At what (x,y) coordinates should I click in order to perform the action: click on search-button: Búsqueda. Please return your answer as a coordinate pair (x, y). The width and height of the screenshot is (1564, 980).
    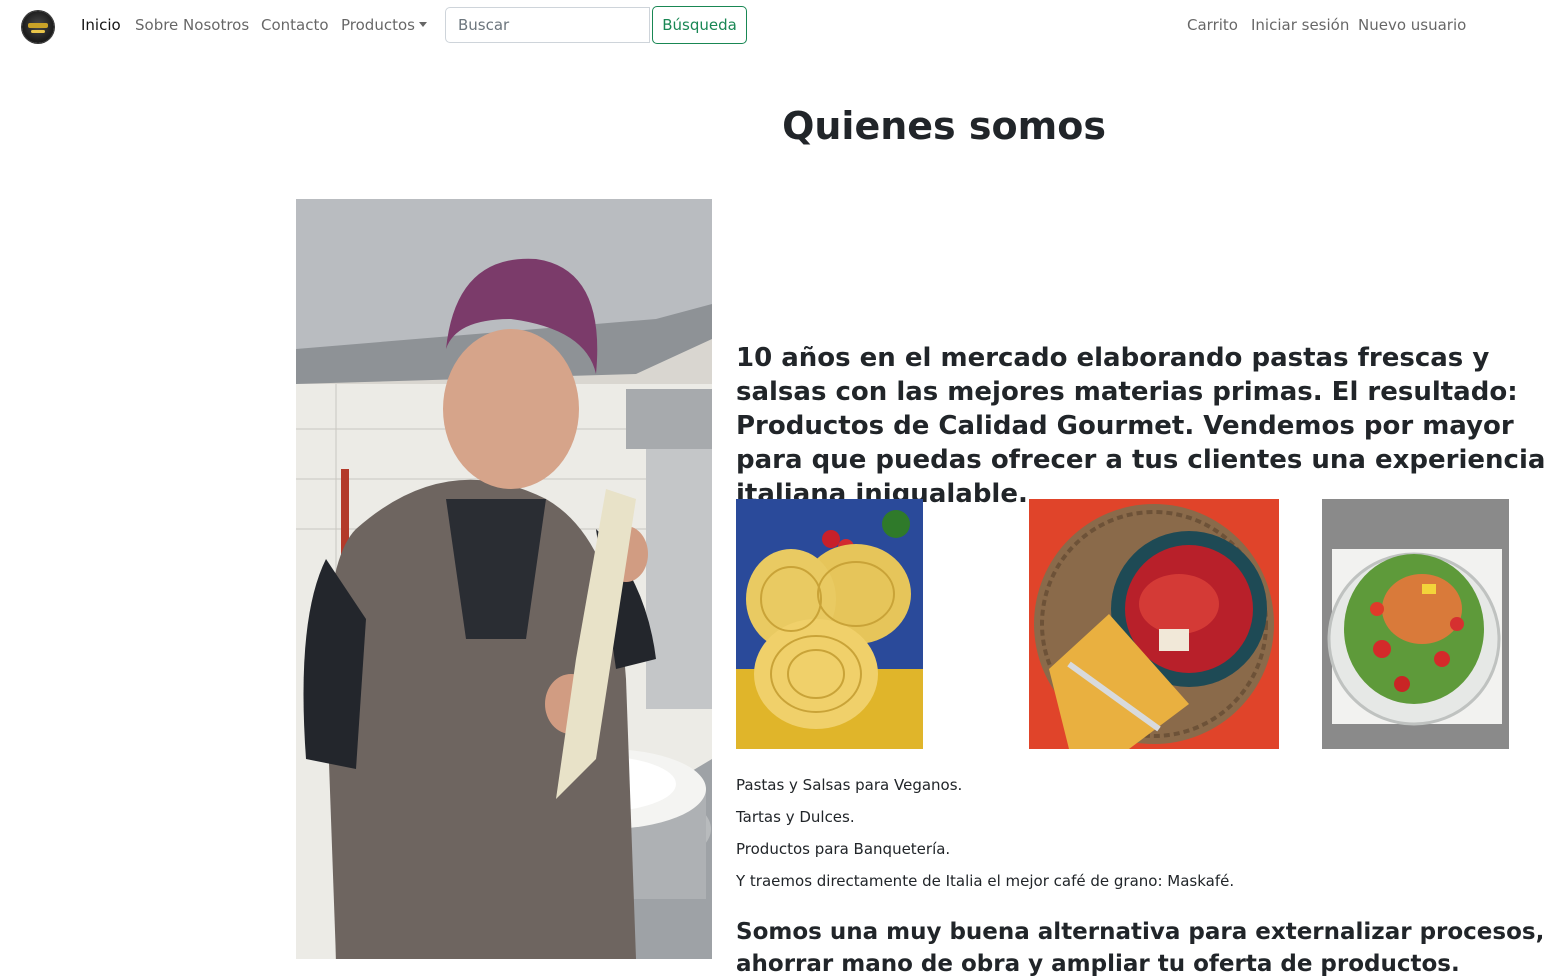
    Looking at the image, I should click on (699, 25).